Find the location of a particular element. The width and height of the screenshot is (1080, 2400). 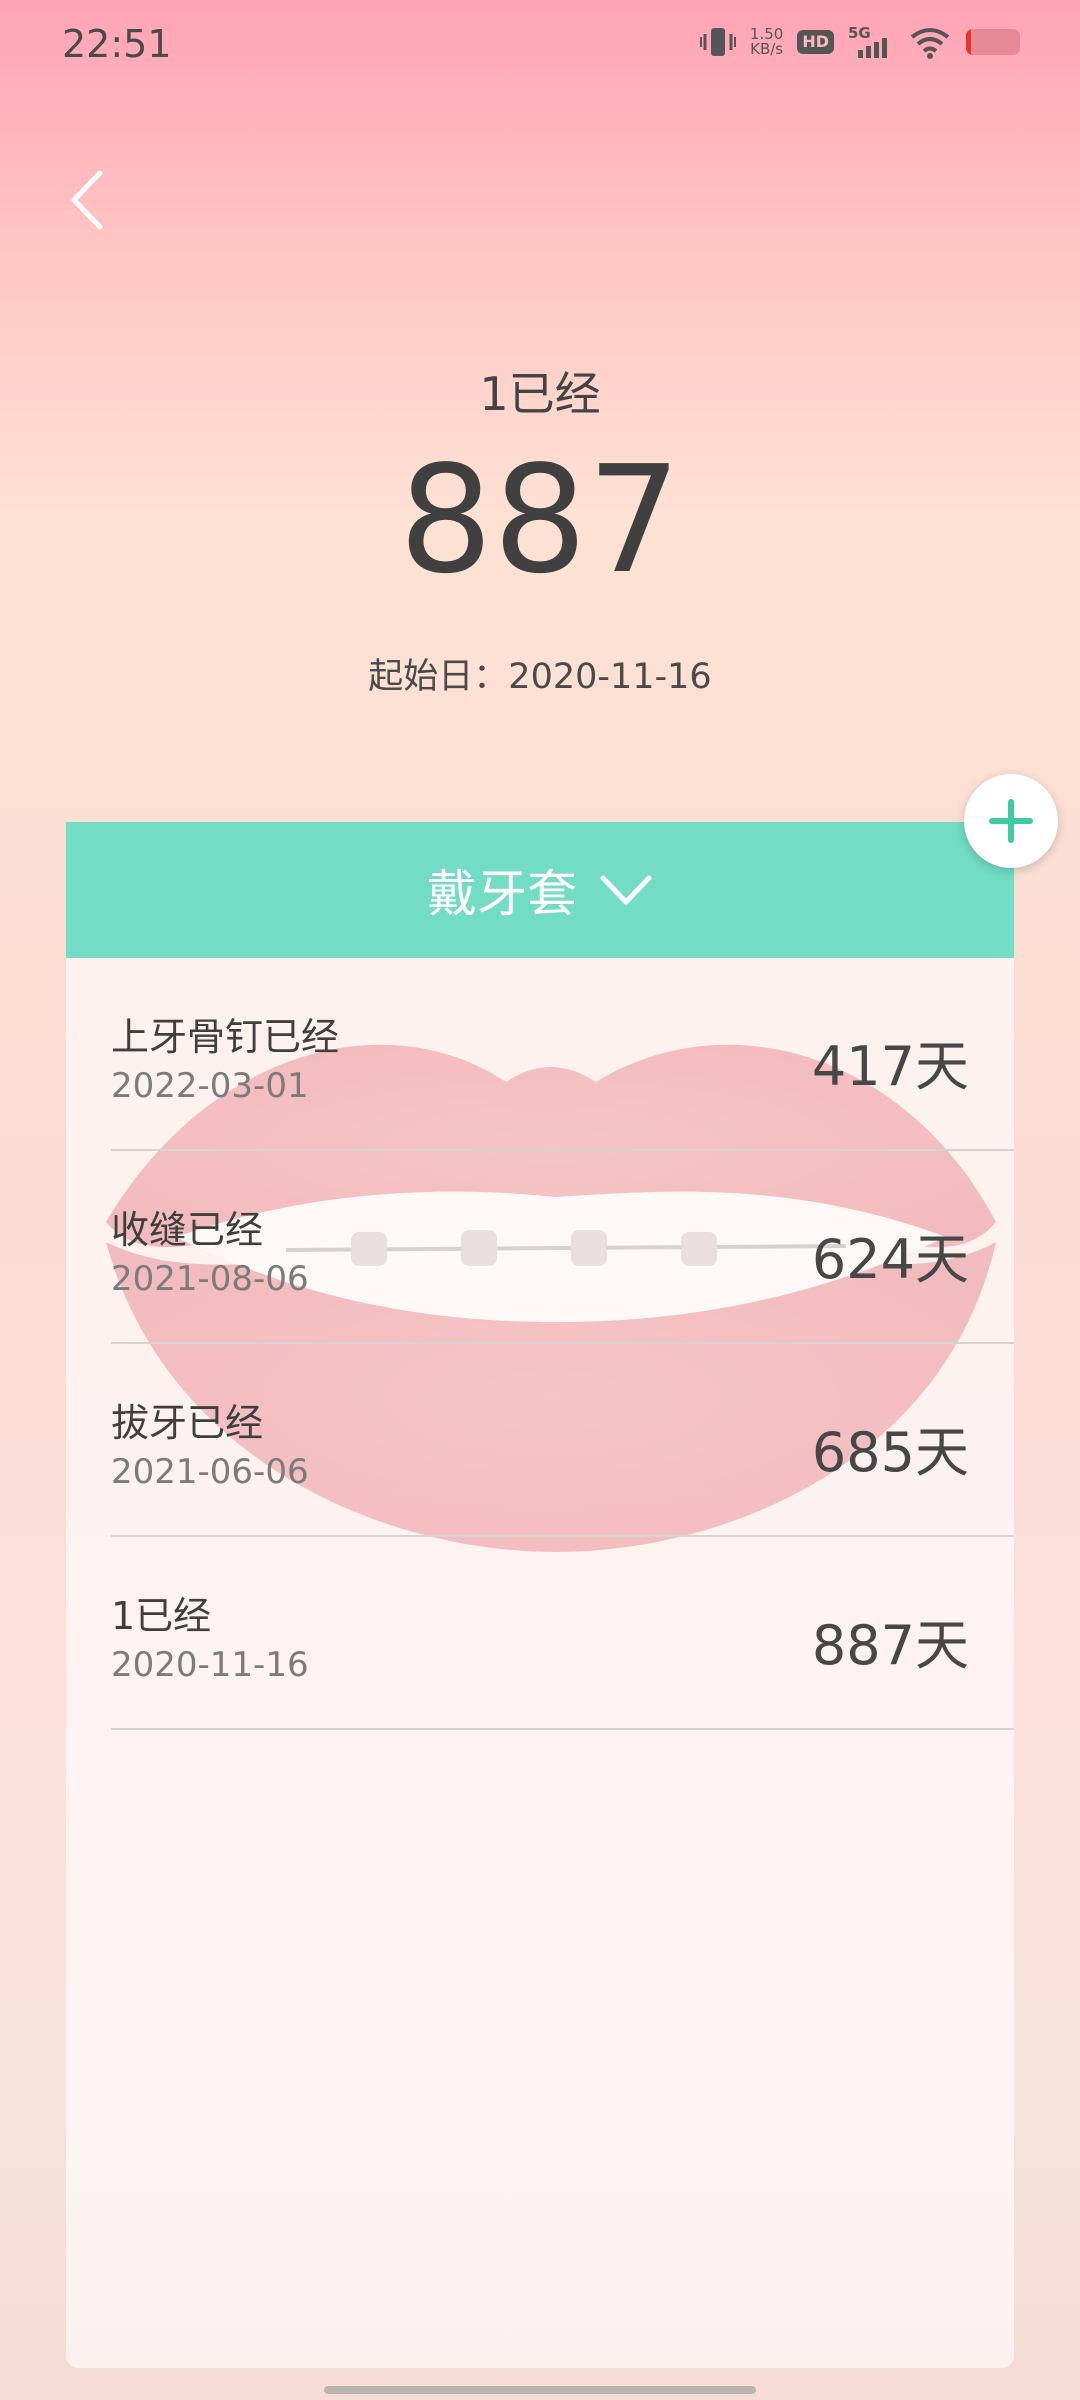

network-label: 5G is located at coordinates (859, 33).